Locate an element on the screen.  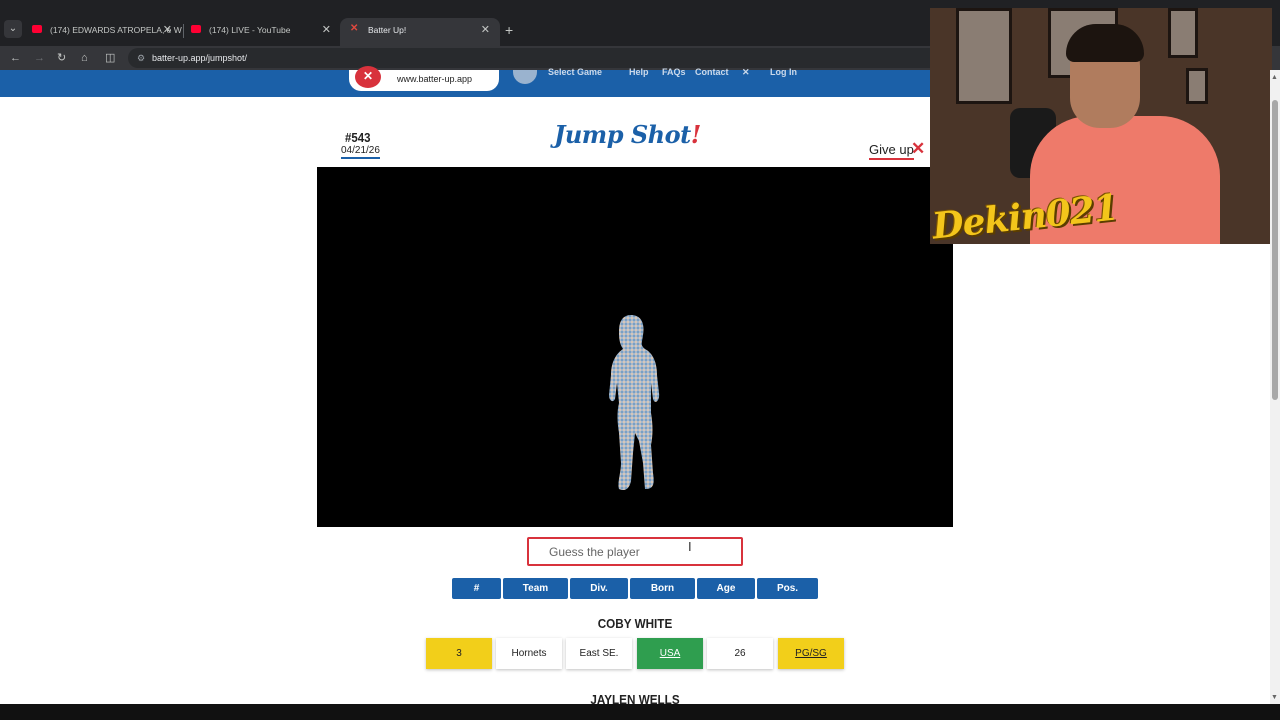
column-born: Born is located at coordinates (662, 588).